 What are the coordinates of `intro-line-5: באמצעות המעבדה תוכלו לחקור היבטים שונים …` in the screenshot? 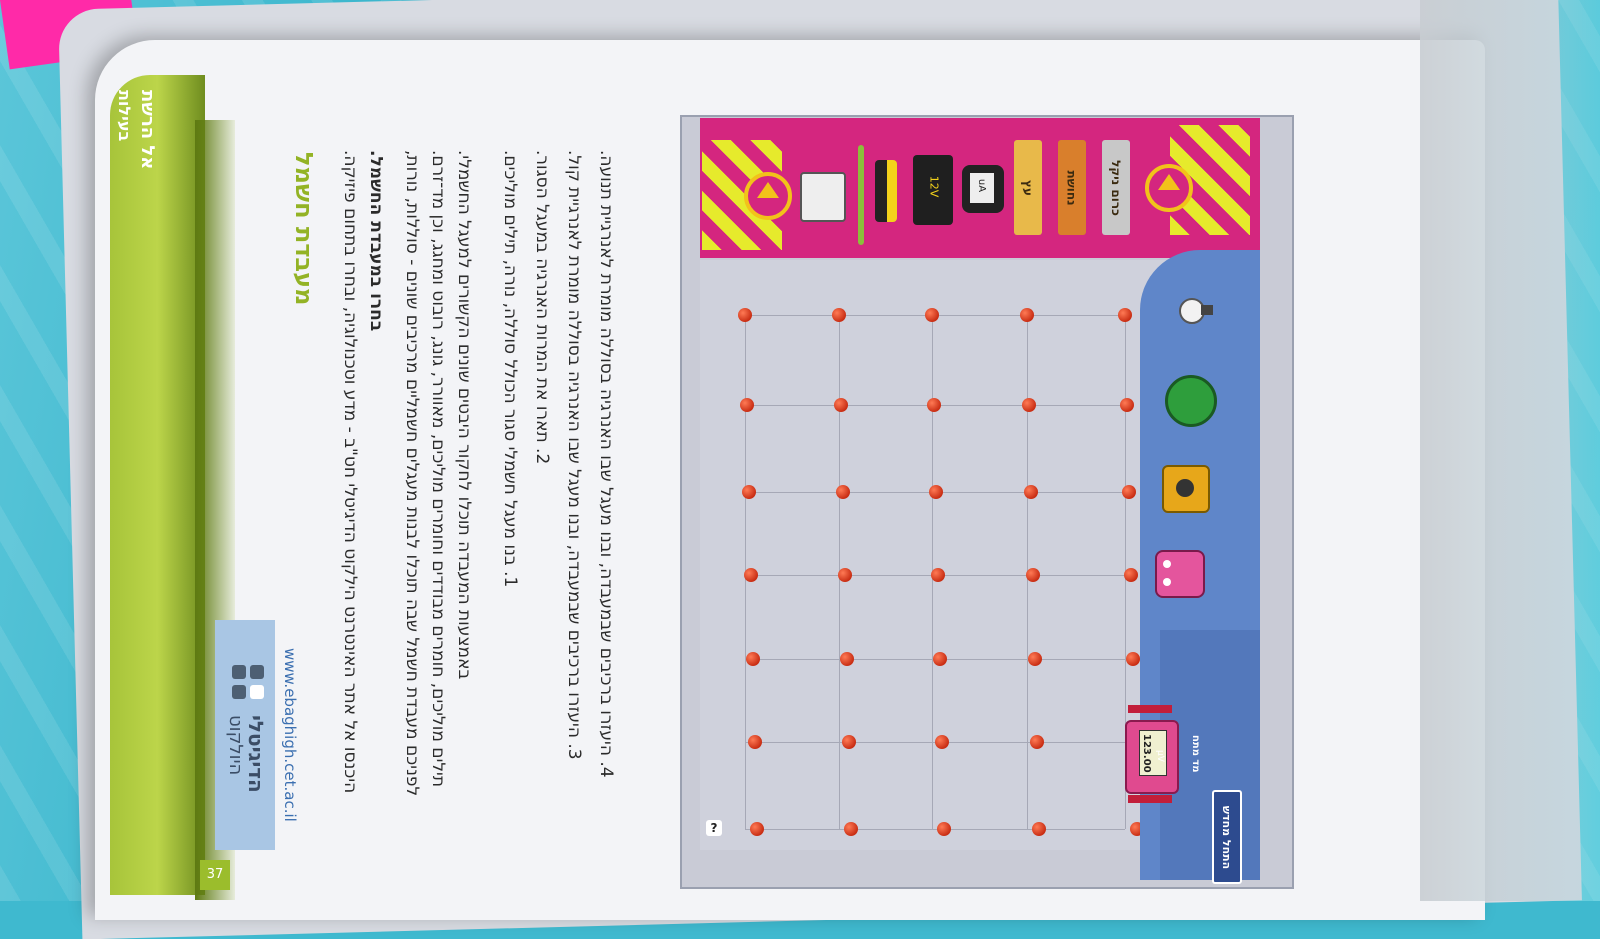 It's located at (464, 415).